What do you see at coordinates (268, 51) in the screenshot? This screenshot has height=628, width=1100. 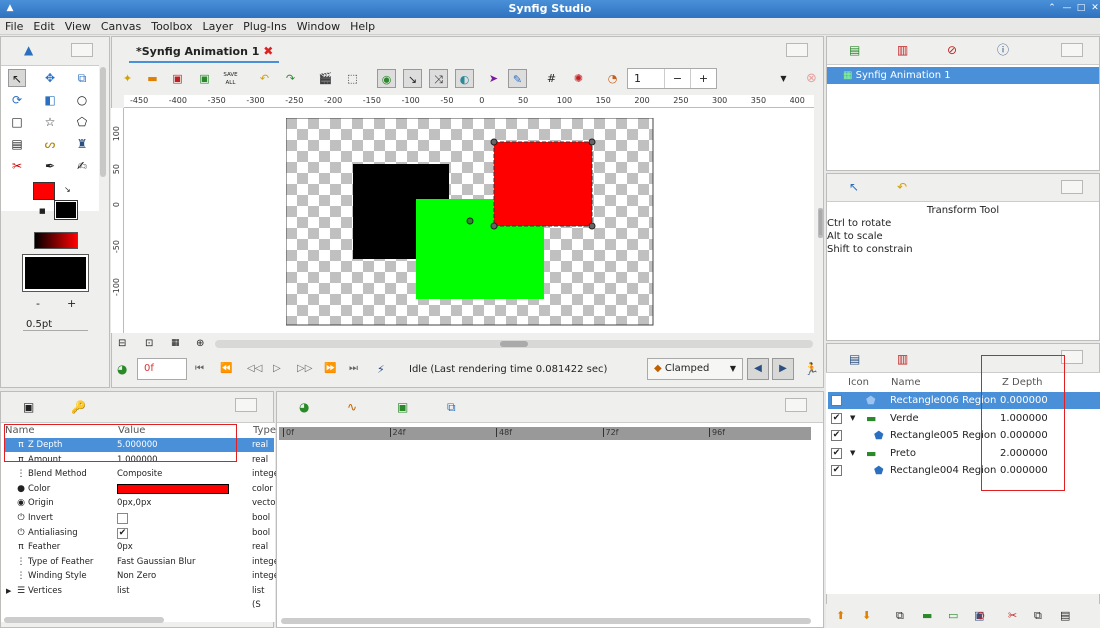 I see `close-tab-icon: ✖` at bounding box center [268, 51].